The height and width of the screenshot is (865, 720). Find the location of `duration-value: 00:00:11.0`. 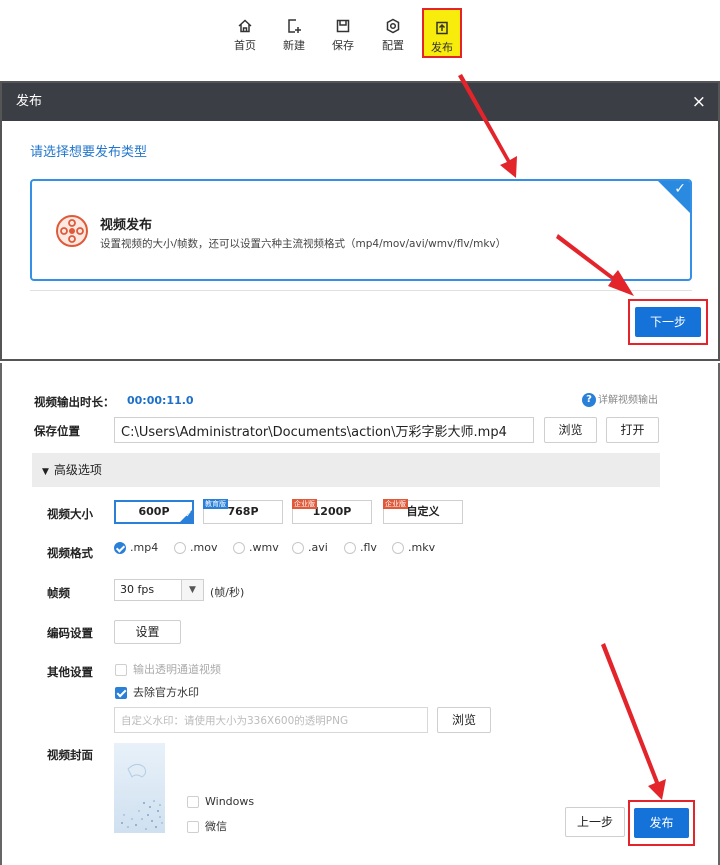

duration-value: 00:00:11.0 is located at coordinates (160, 400).